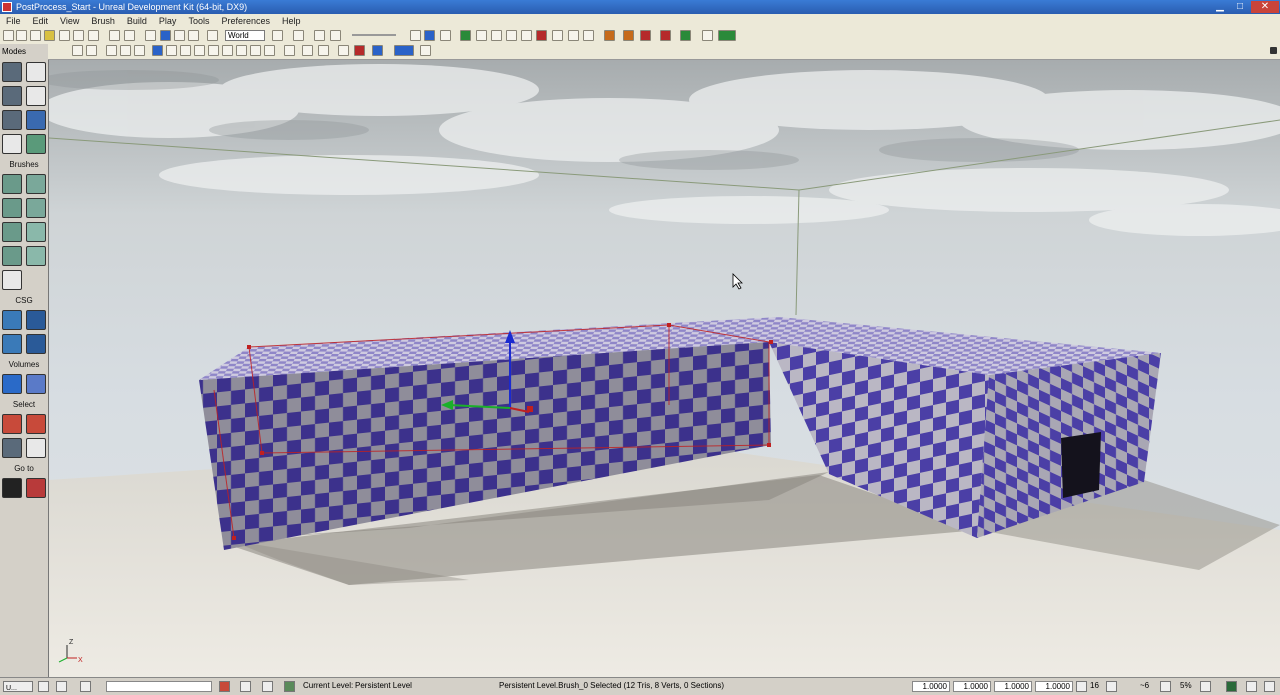 The height and width of the screenshot is (695, 1280). I want to click on viewport-options-icon, so click(91, 50).